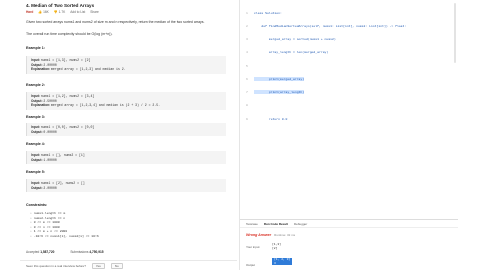 Image resolution: width=480 pixels, height=270 pixels. What do you see at coordinates (282, 262) in the screenshot?
I see `stdout-value: [1, 2, 3] 3` at bounding box center [282, 262].